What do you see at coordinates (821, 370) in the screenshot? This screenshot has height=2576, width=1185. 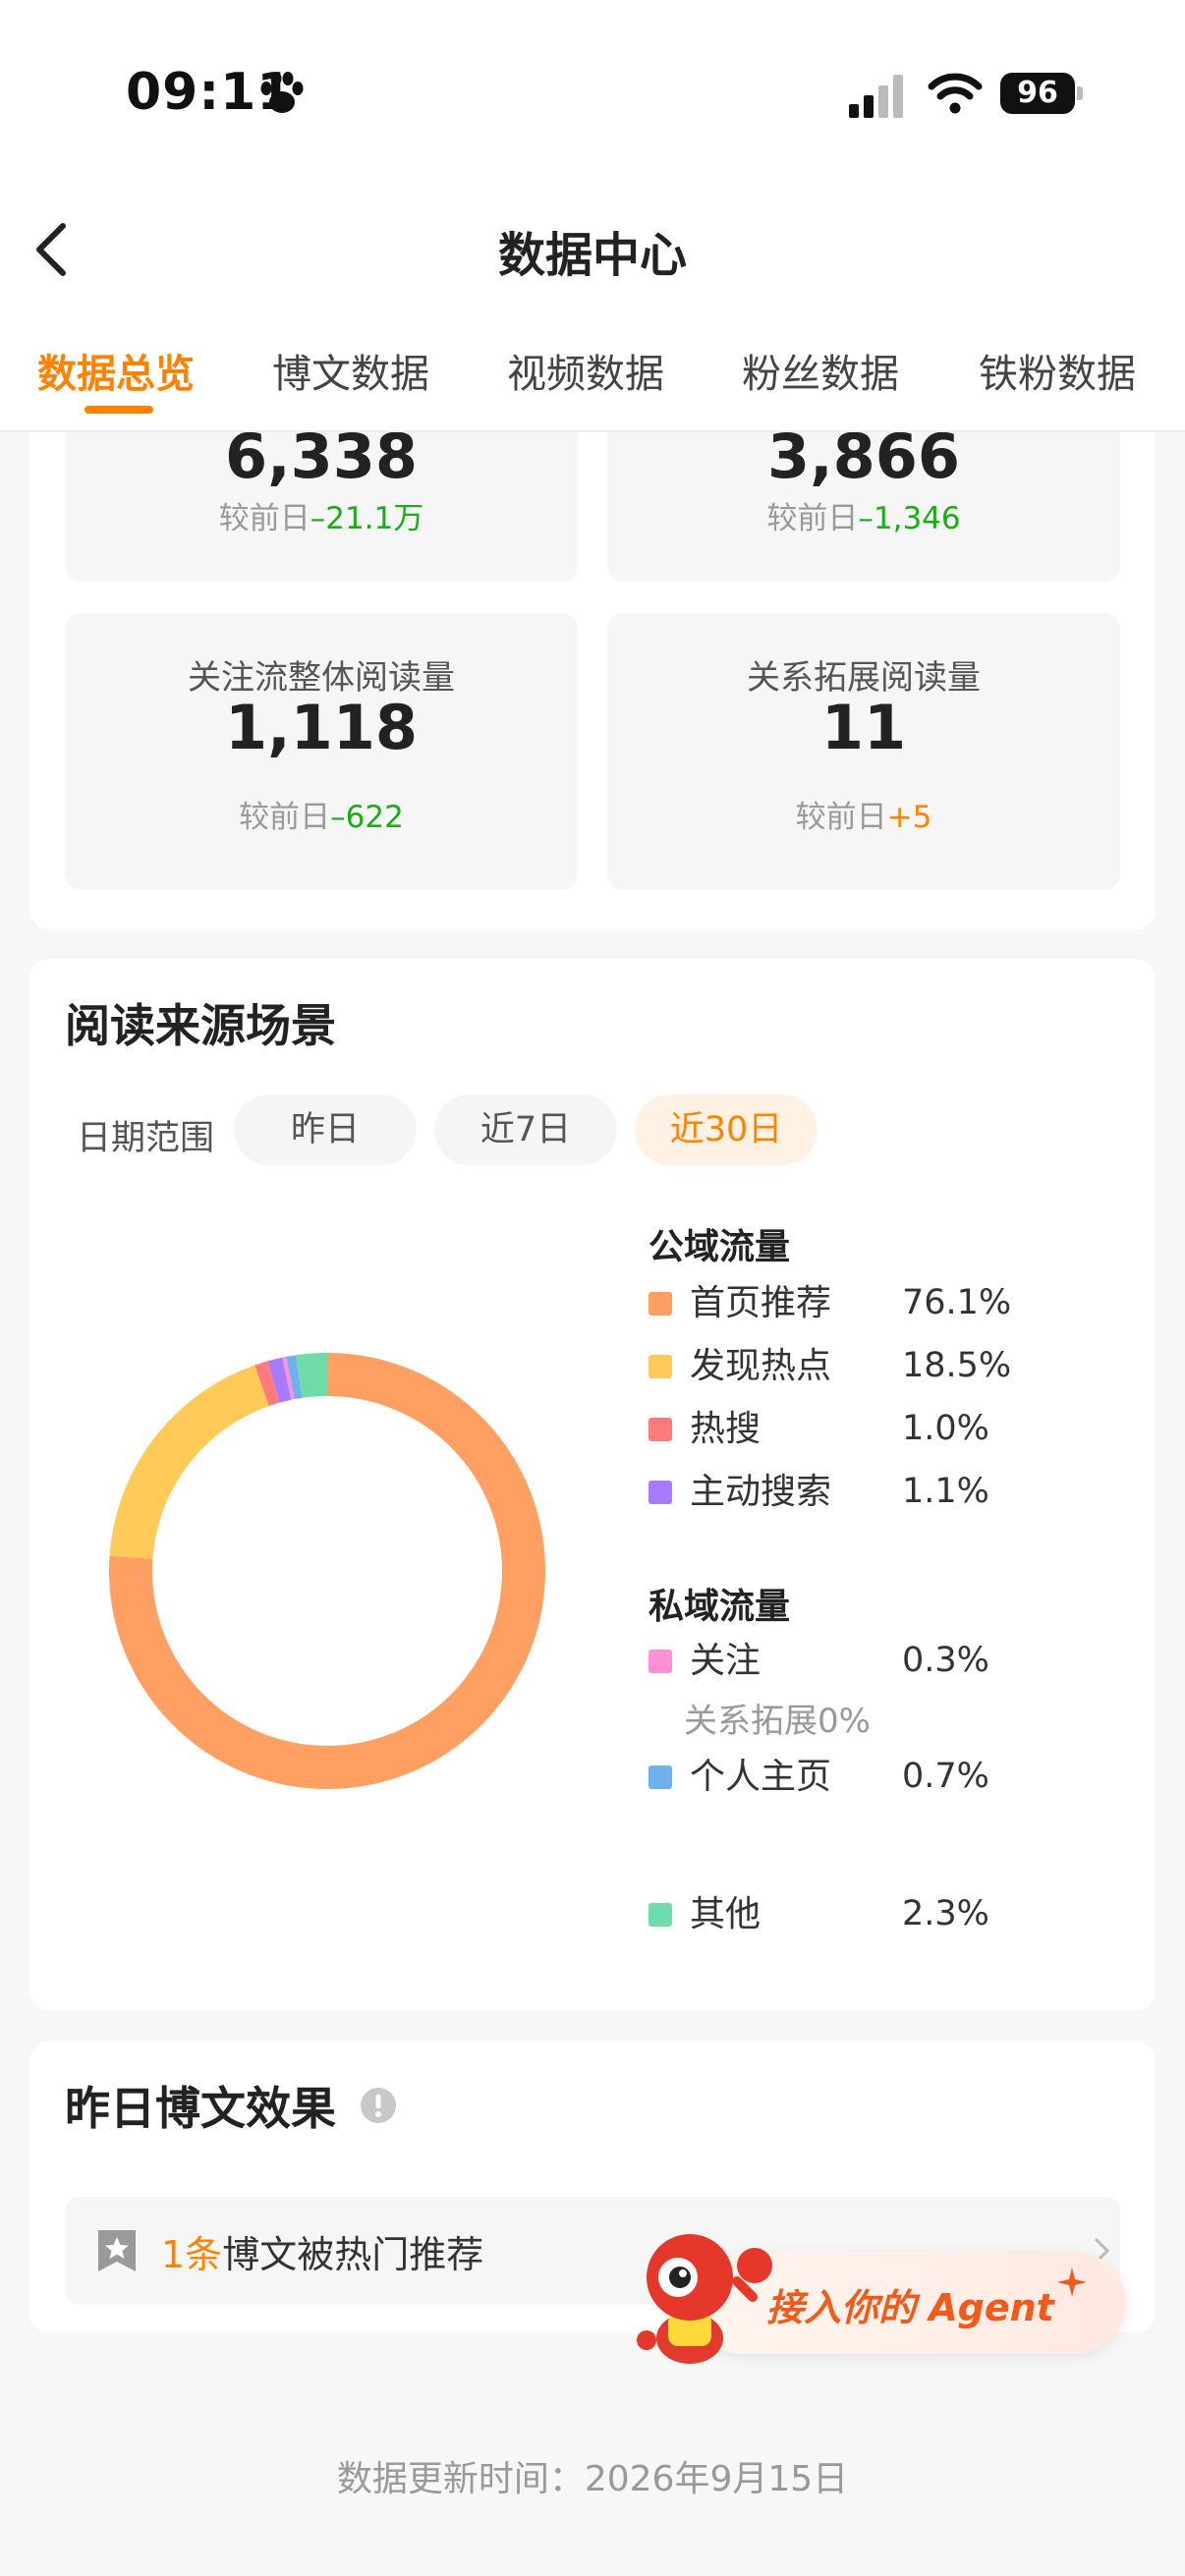 I see `tab-fans: 粉丝数据` at bounding box center [821, 370].